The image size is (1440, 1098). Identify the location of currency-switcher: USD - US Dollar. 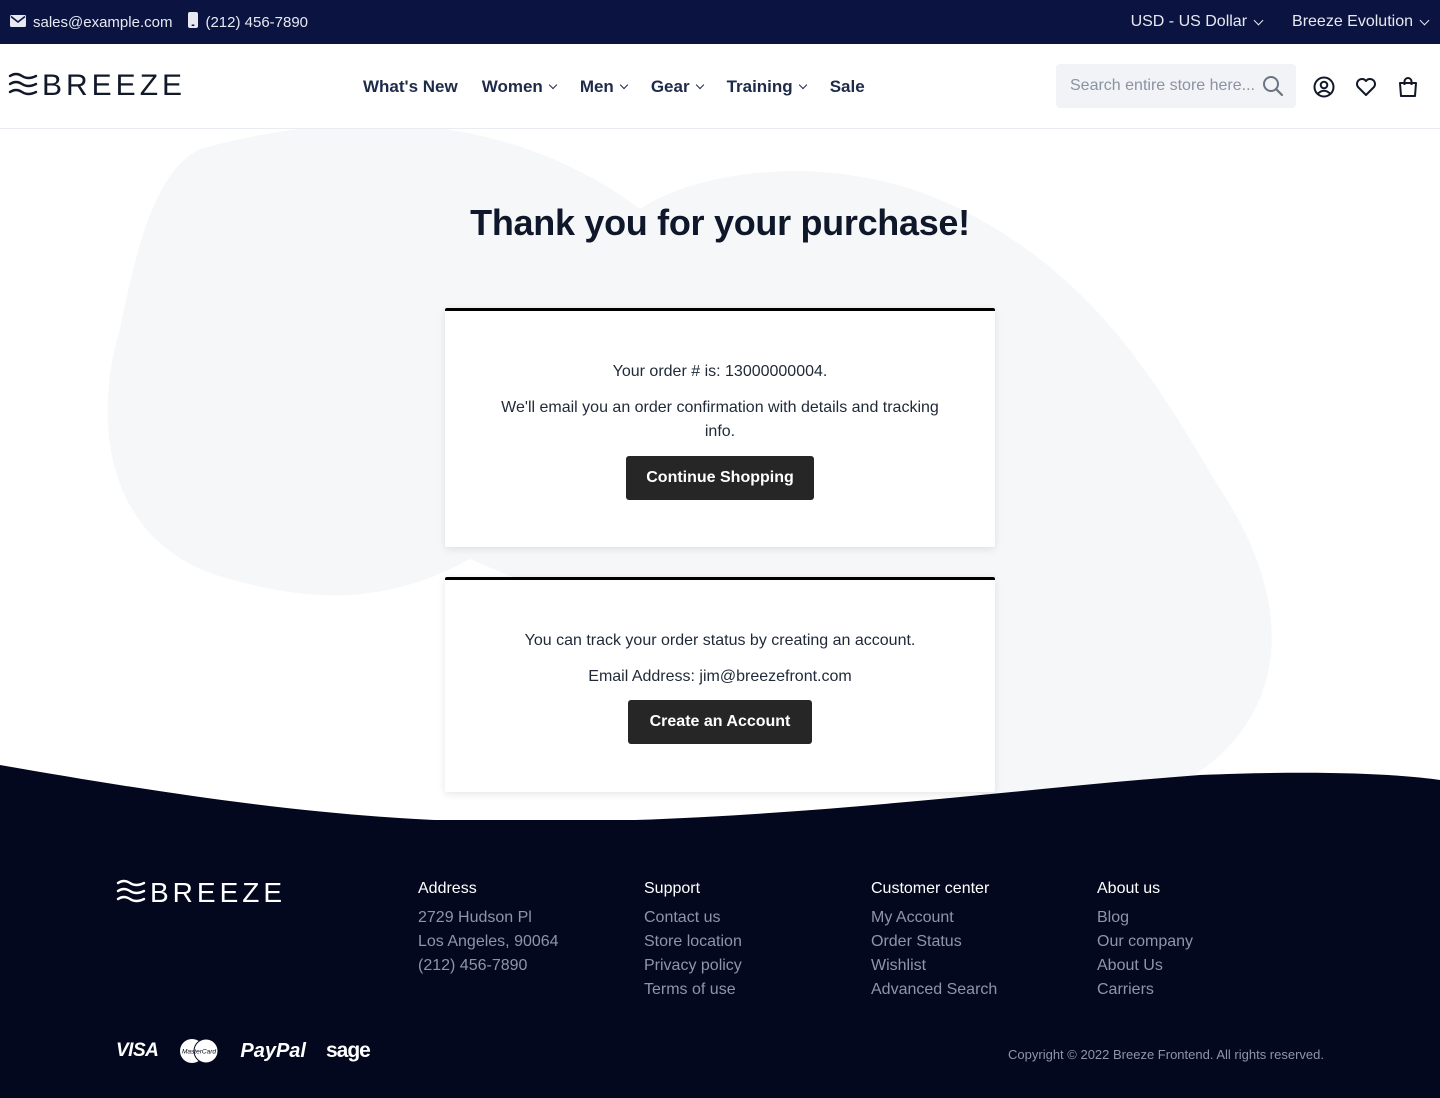
(1197, 22).